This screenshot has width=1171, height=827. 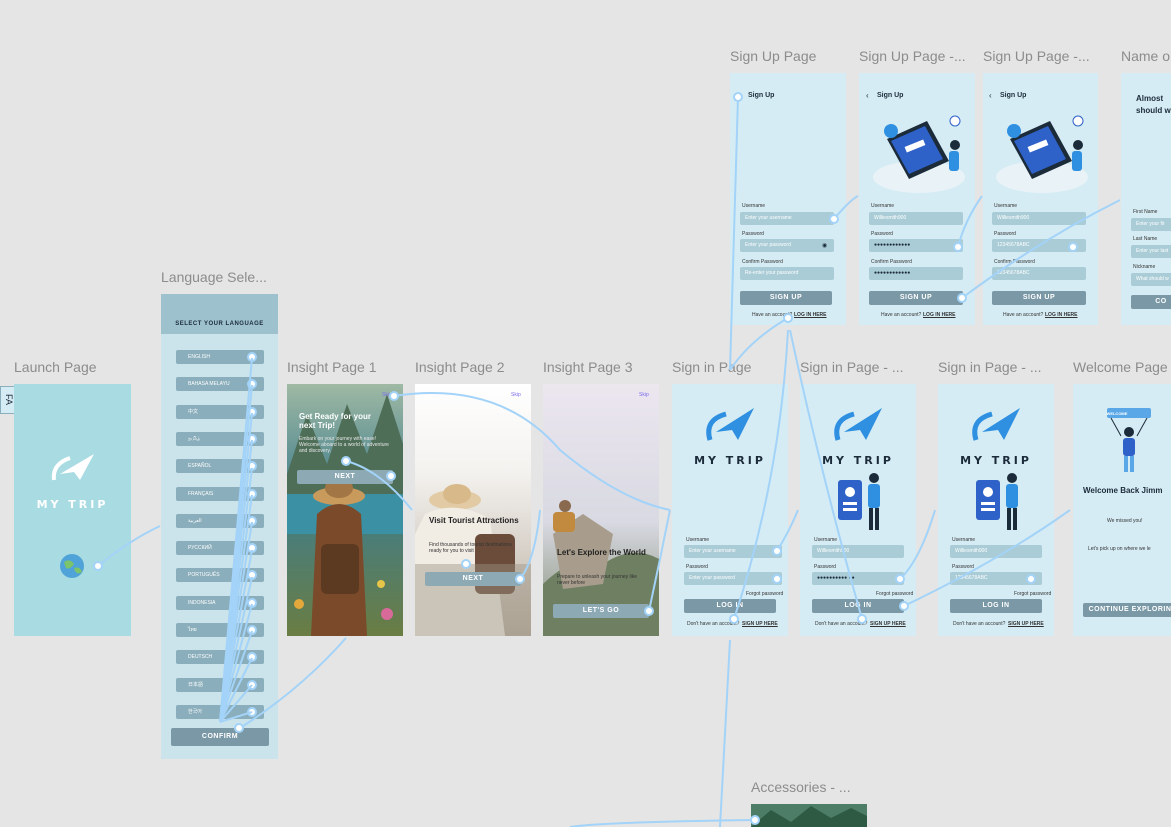 I want to click on confirm-button: CONFIRM, so click(x=220, y=737).